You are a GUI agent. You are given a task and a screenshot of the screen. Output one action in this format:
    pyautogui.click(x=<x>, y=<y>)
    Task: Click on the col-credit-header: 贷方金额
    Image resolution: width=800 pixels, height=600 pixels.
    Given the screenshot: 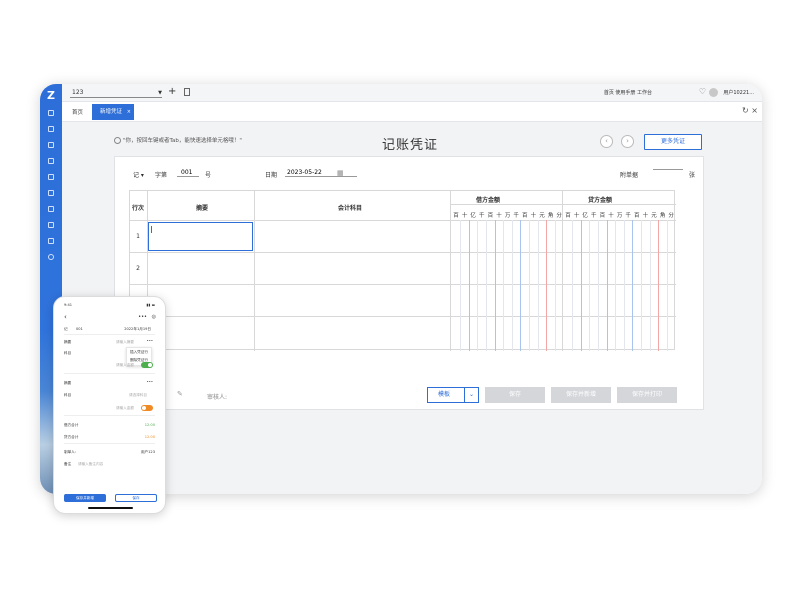 What is the action you would take?
    pyautogui.click(x=600, y=200)
    